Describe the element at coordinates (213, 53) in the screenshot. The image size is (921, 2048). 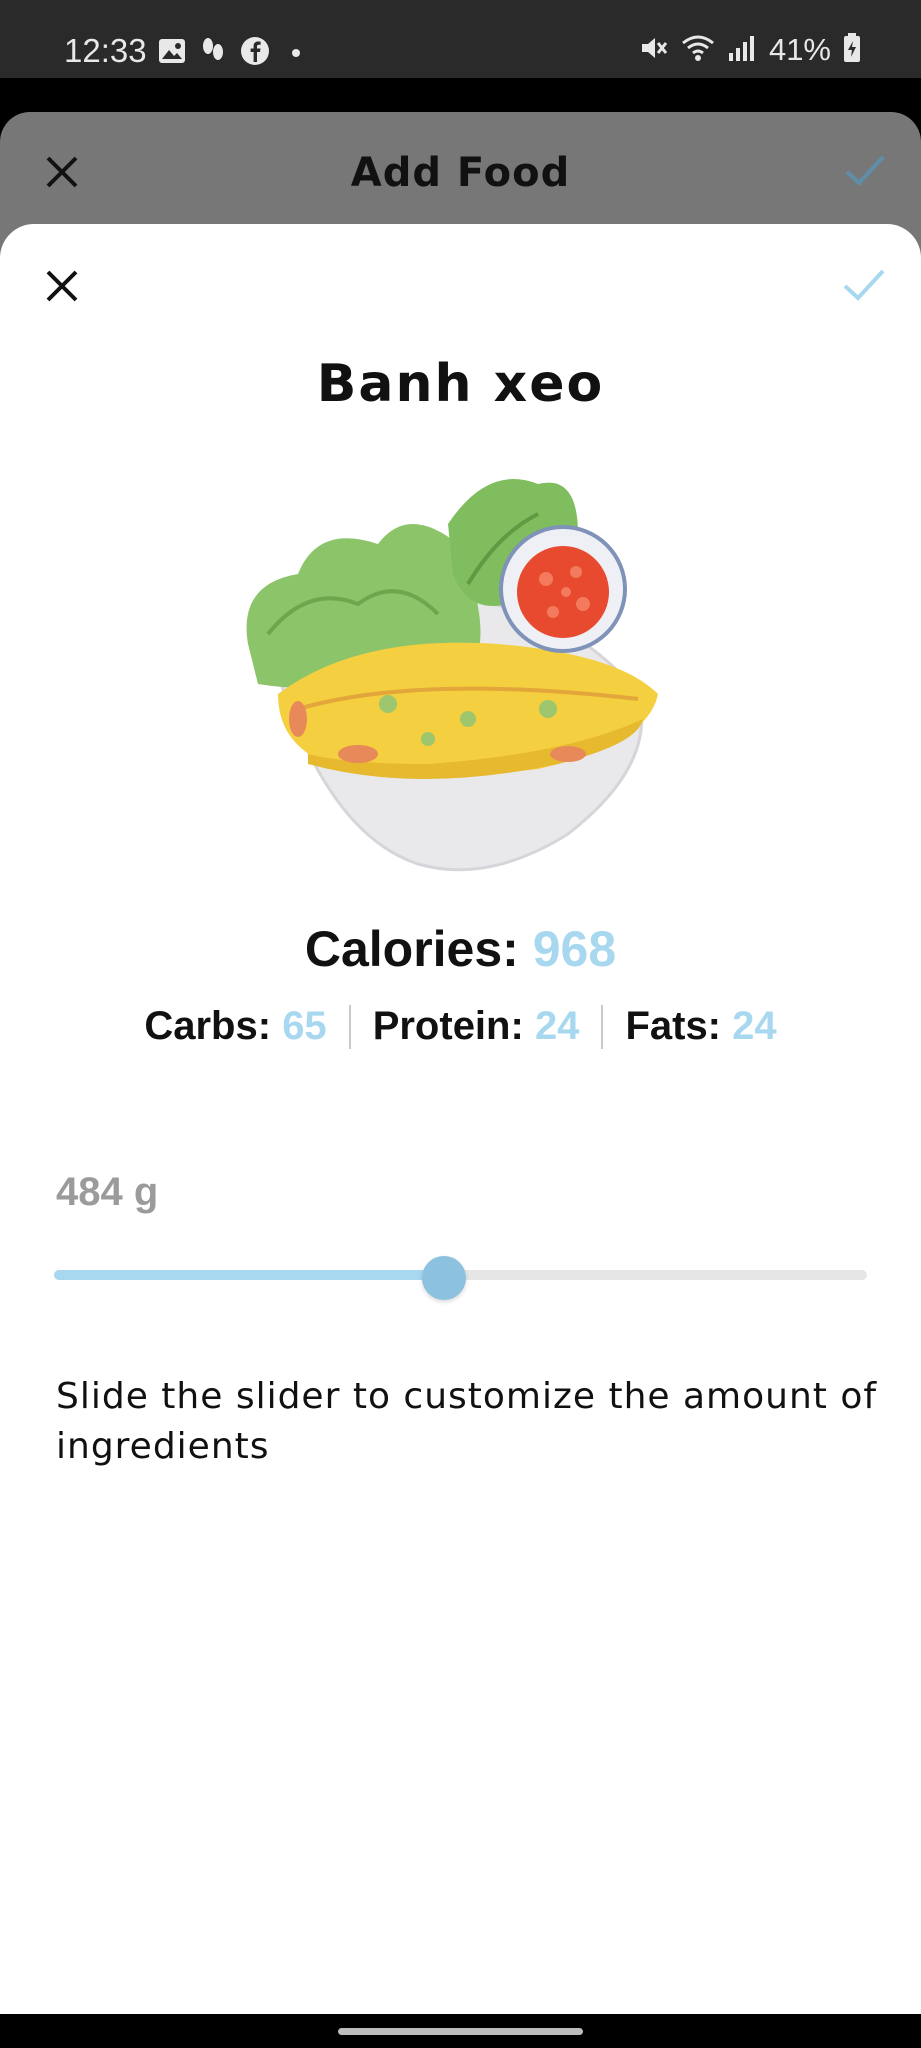
I see `footsteps-icon` at that location.